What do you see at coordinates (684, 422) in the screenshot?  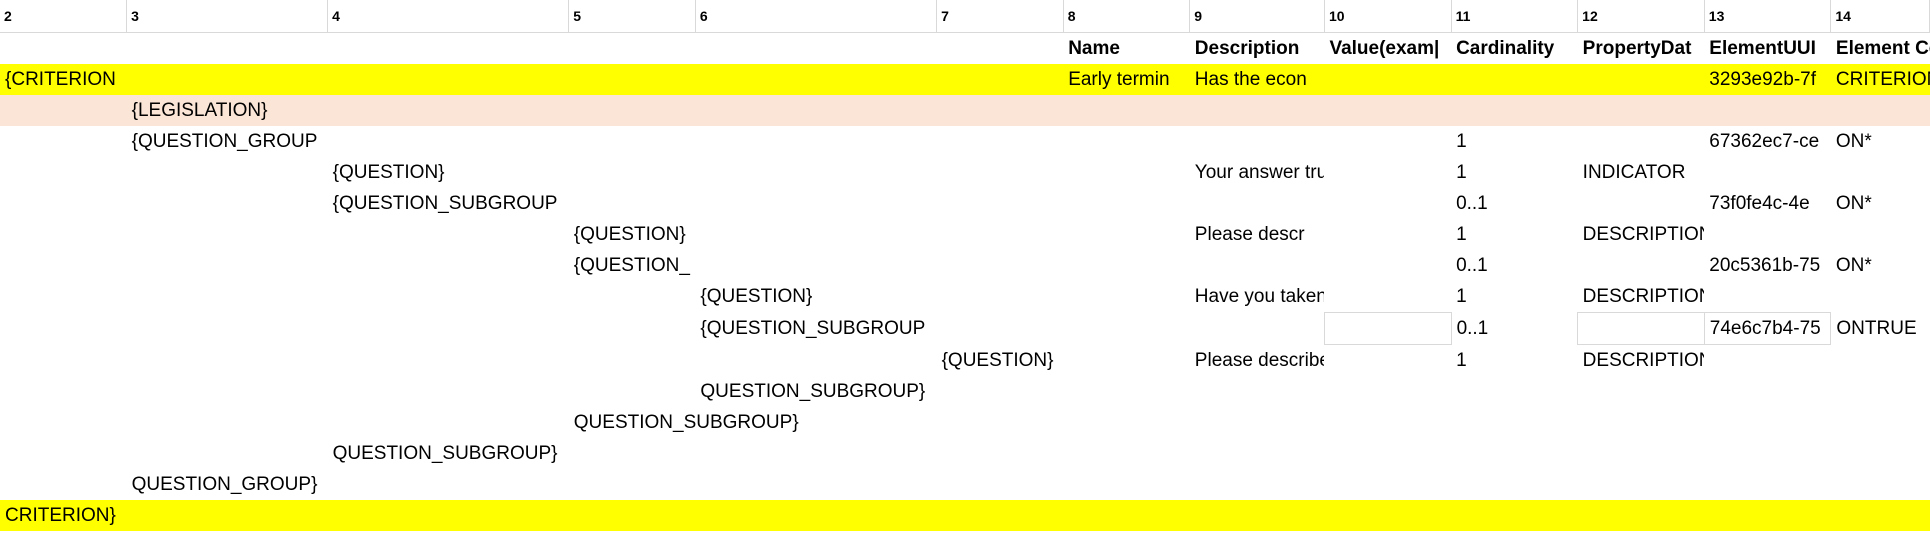 I see `structure-label-cell: QUESTION_SUBGROUP}` at bounding box center [684, 422].